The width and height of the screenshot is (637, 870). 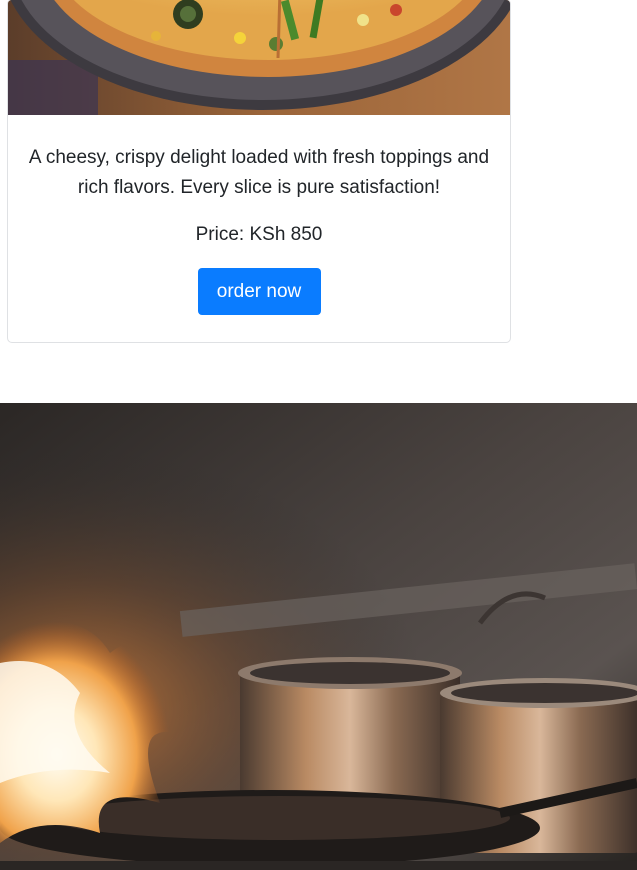 What do you see at coordinates (259, 57) in the screenshot?
I see `pizza-image` at bounding box center [259, 57].